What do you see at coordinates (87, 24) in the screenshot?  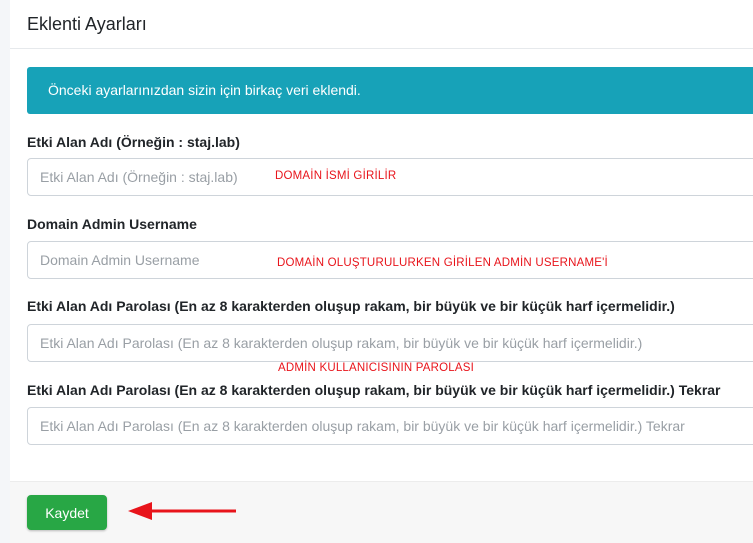 I see `page-title: Eklenti Ayarları` at bounding box center [87, 24].